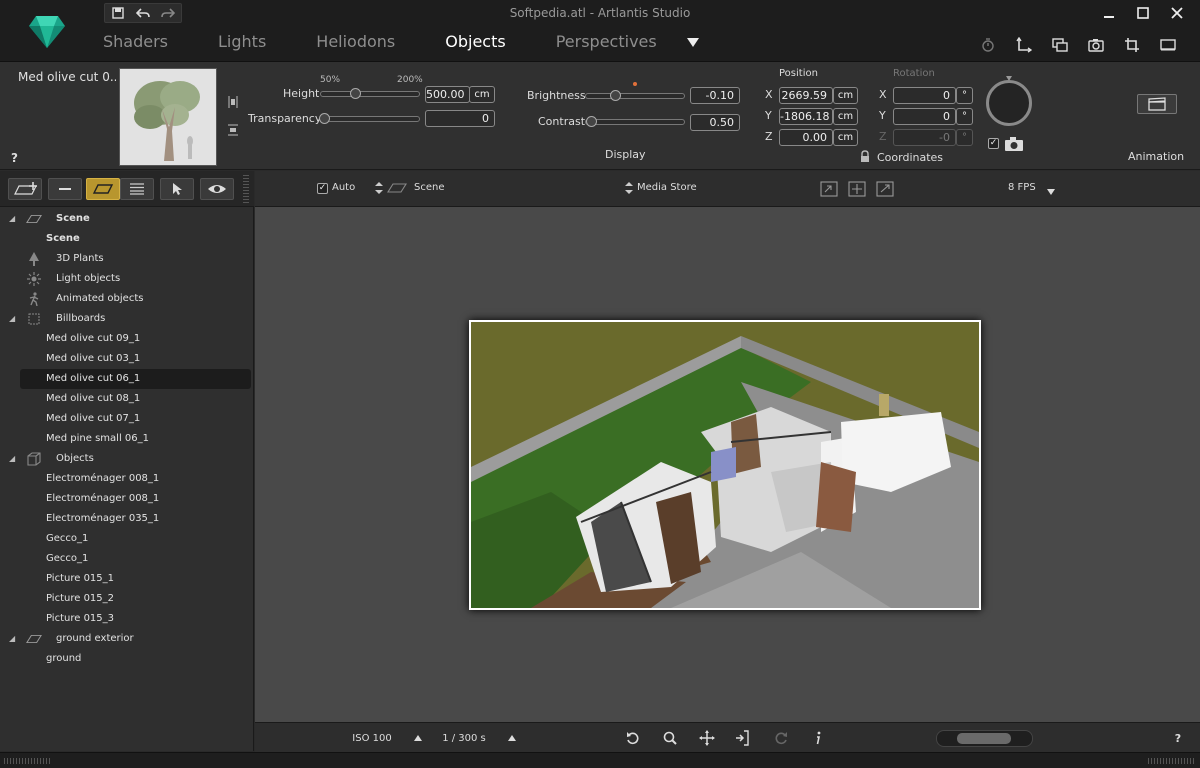 The image size is (1200, 768). I want to click on layers-view-button, so click(103, 189).